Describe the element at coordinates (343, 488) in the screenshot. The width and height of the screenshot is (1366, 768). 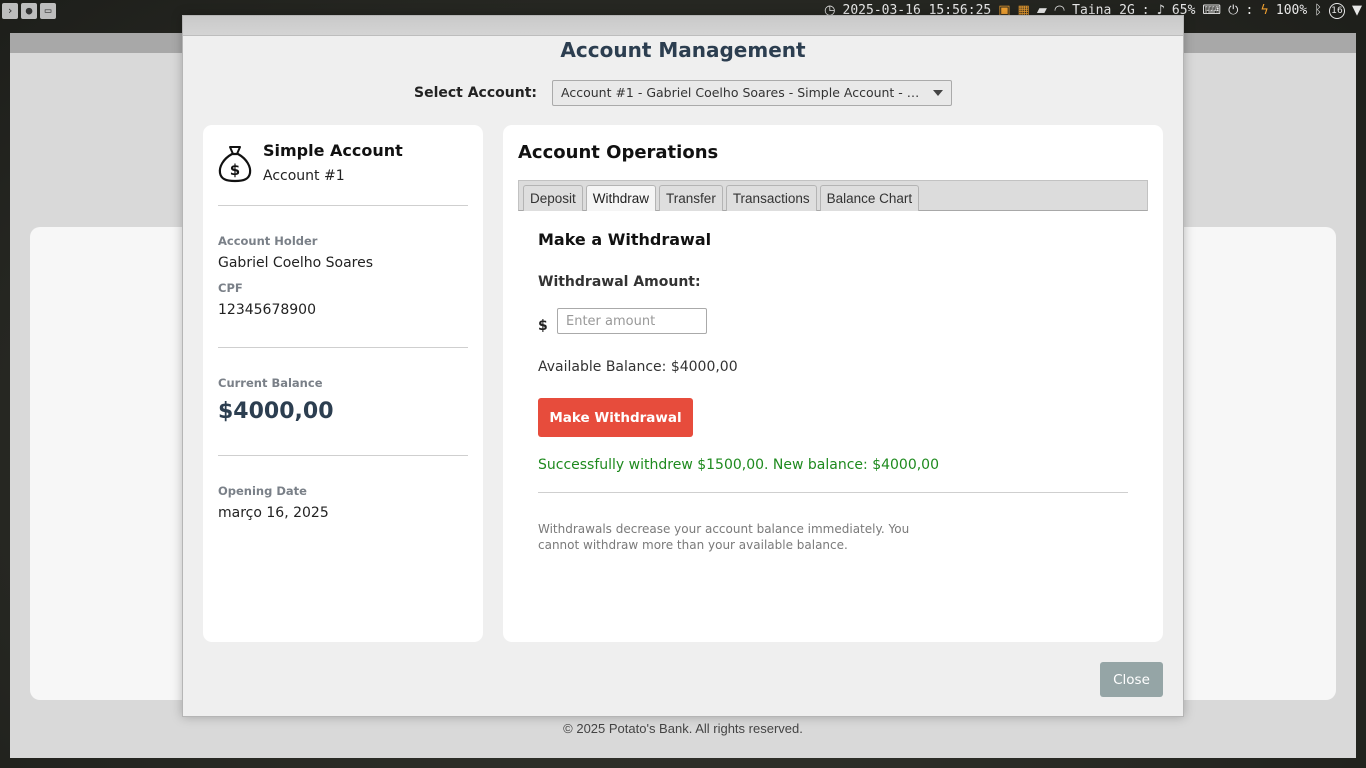
I see `opening-date-section: Opening Date março 16, 2025` at that location.